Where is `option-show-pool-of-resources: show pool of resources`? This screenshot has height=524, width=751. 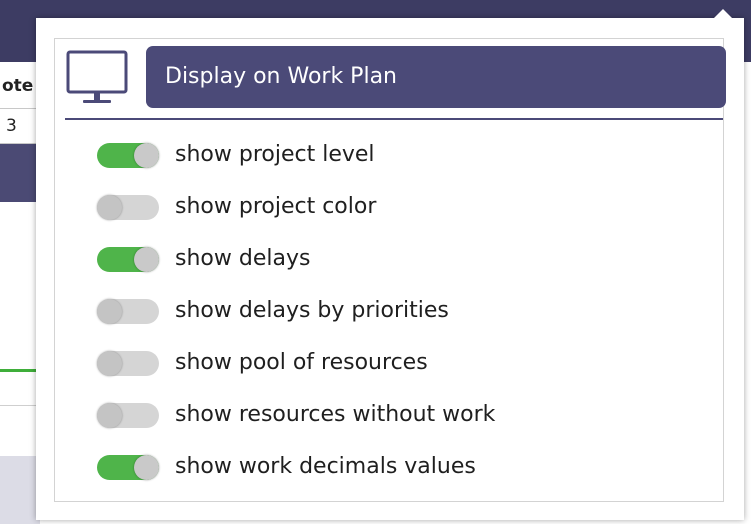 option-show-pool-of-resources: show pool of resources is located at coordinates (385, 373).